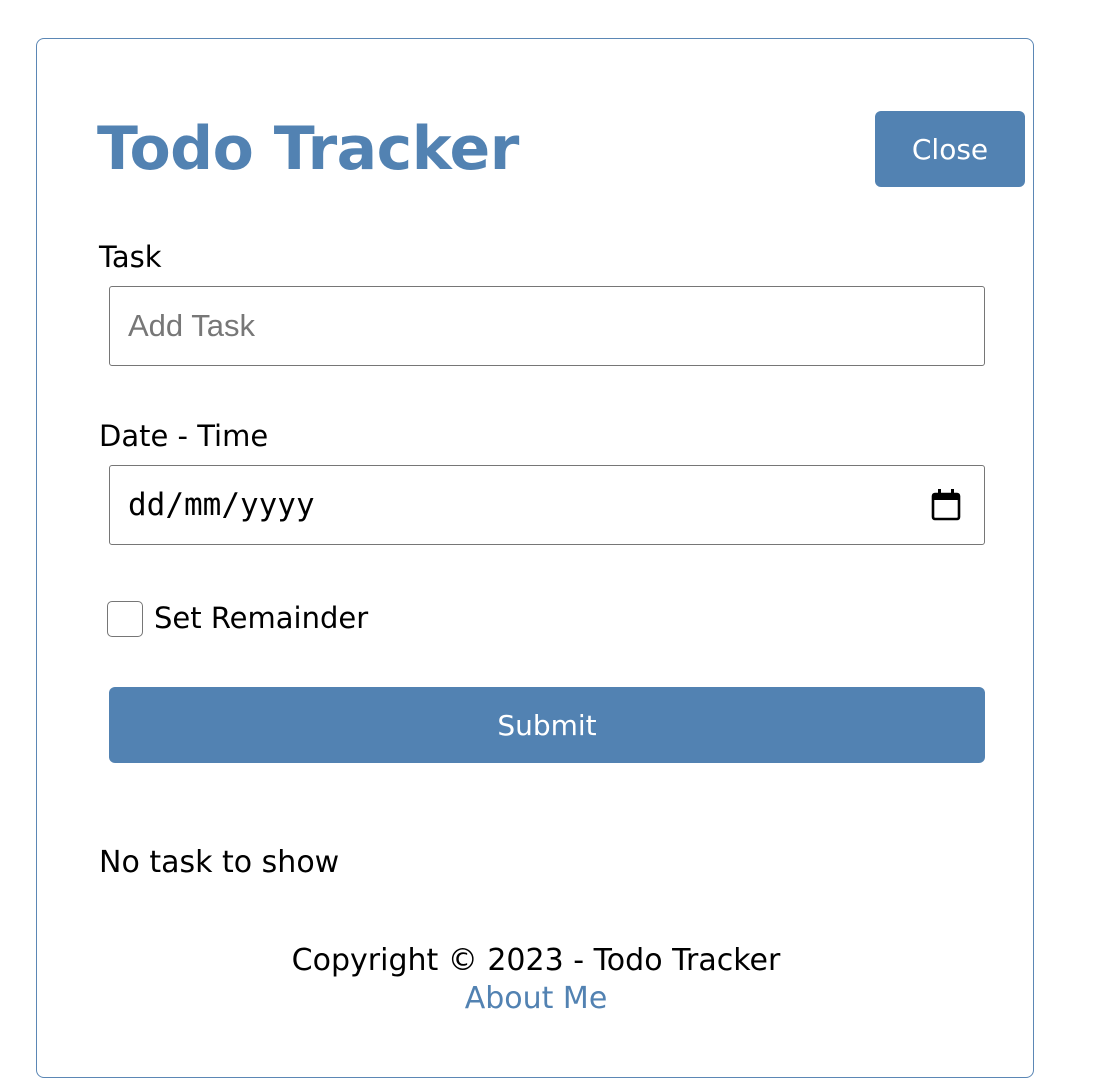 This screenshot has width=1110, height=1078. I want to click on submit-button: Submit, so click(547, 725).